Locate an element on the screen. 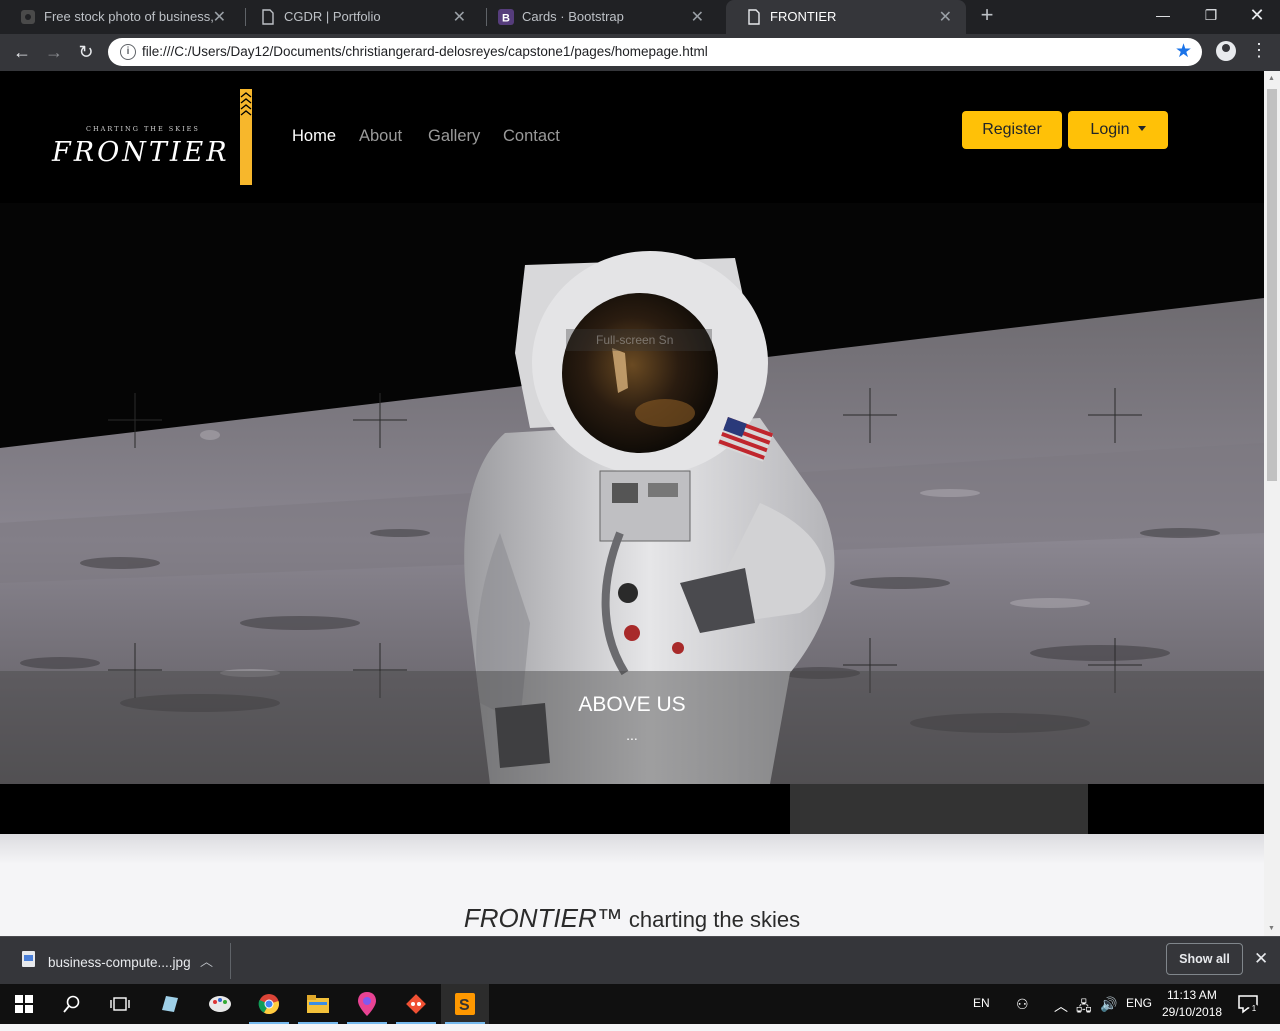  people-icon: ⚇ is located at coordinates (1022, 1004).